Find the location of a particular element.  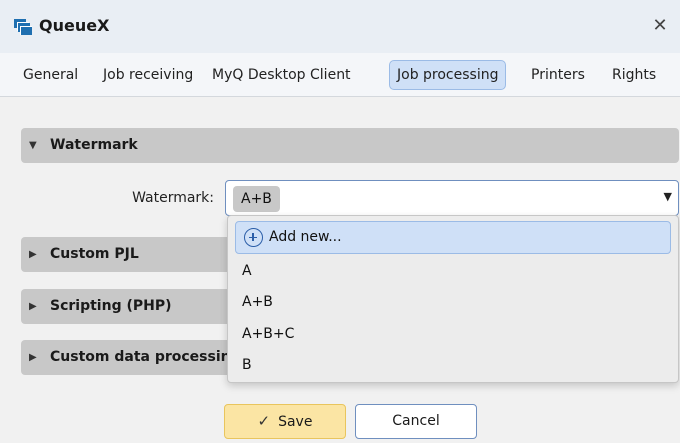

cancel-button: Cancel is located at coordinates (416, 421).